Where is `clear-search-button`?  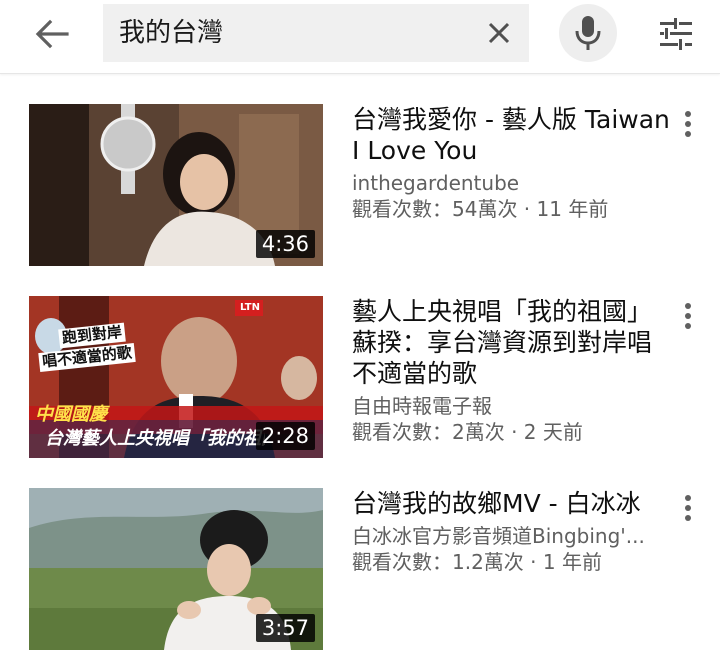
clear-search-button is located at coordinates (499, 33).